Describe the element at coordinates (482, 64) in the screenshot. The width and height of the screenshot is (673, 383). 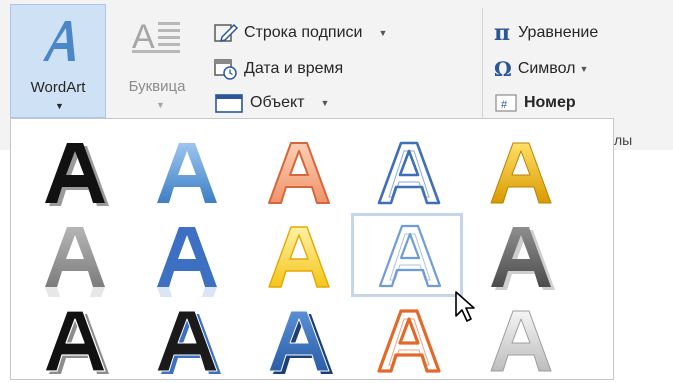
I see `group-separator` at that location.